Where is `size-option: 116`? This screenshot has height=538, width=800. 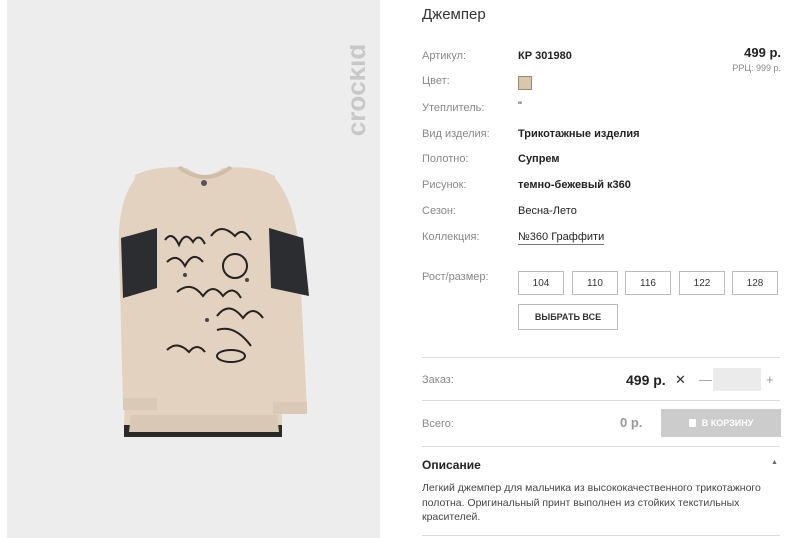 size-option: 116 is located at coordinates (648, 283).